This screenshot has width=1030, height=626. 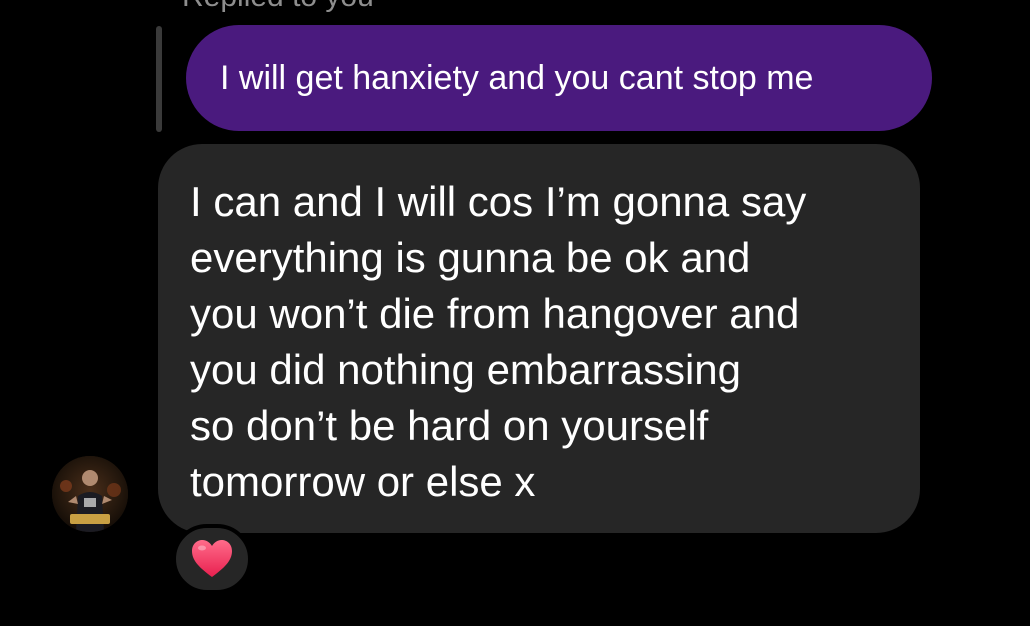 I want to click on heart-icon, so click(x=212, y=558).